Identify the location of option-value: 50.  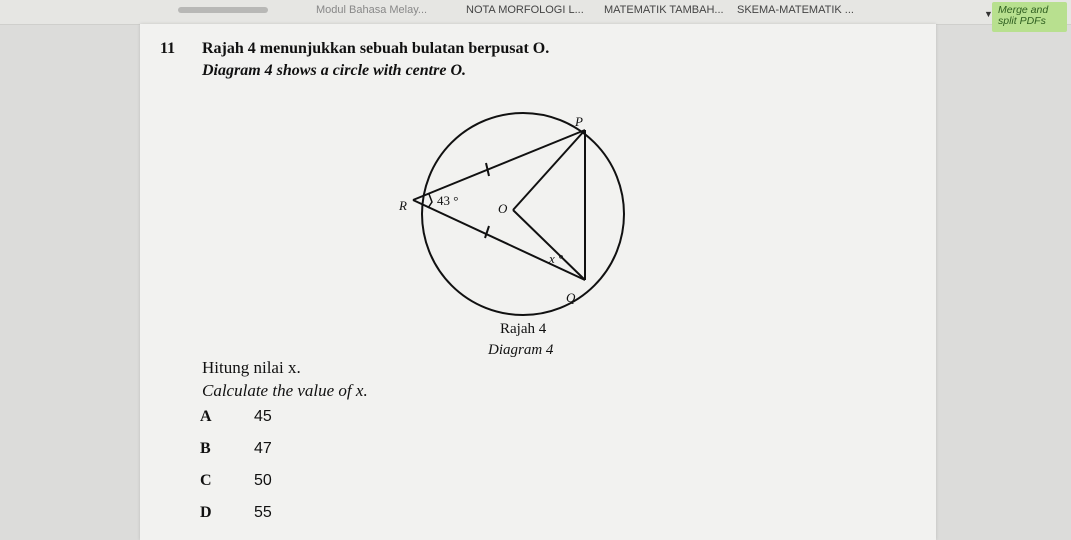
(263, 480).